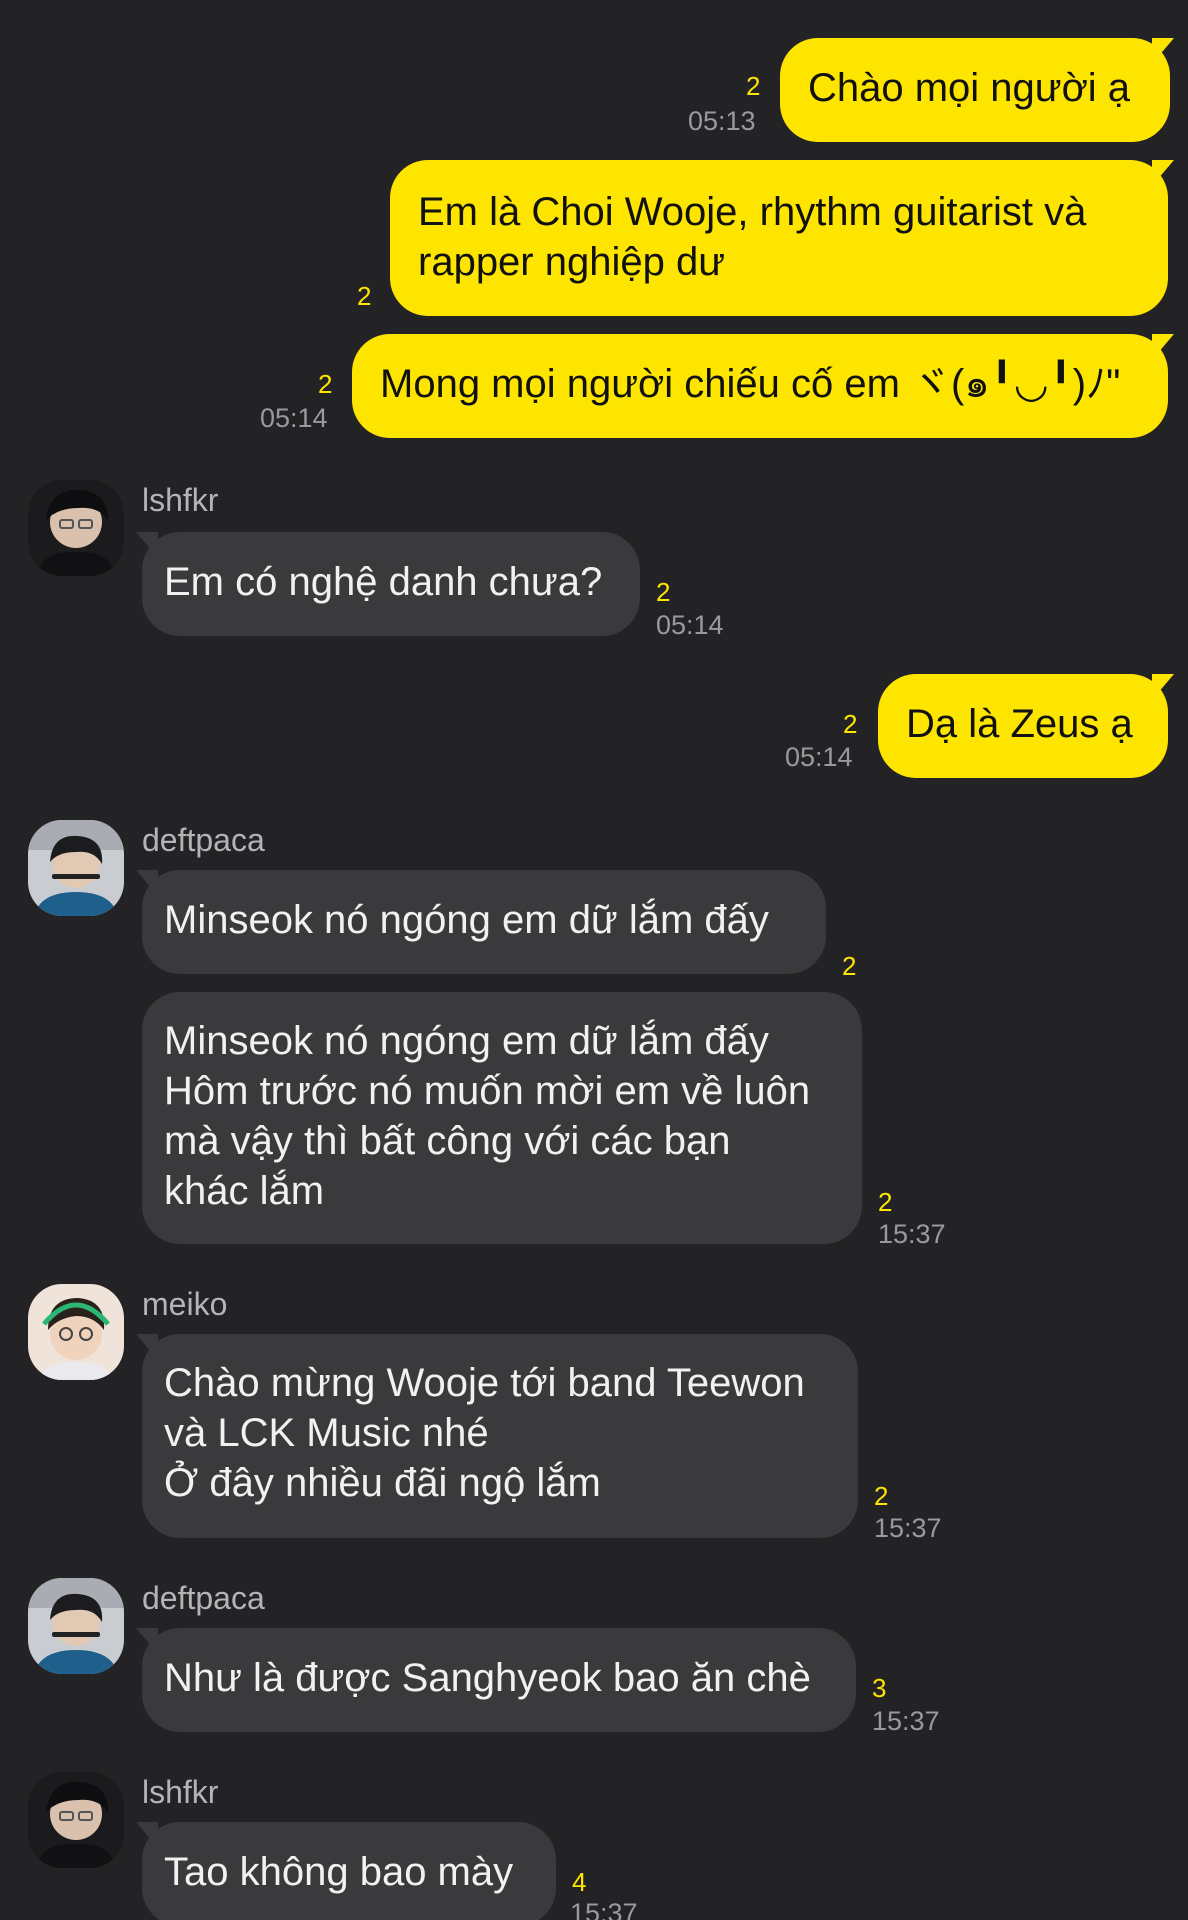  Describe the element at coordinates (339, 1872) in the screenshot. I see `message-text: Tao không bao mày` at that location.